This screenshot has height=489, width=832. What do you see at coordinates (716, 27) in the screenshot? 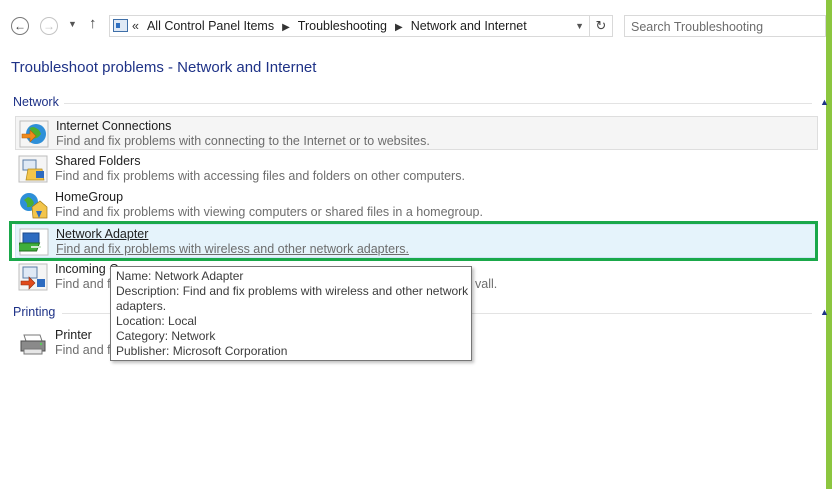
I see `search-input` at bounding box center [716, 27].